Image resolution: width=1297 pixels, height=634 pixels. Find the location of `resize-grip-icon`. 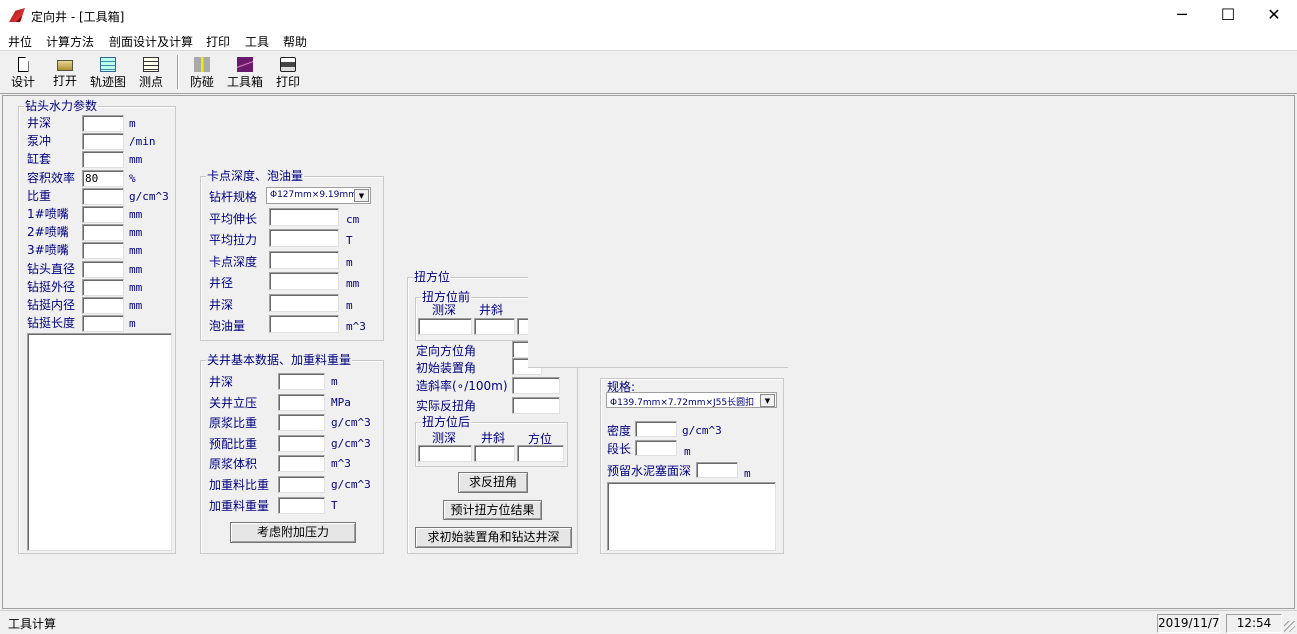

resize-grip-icon is located at coordinates (1289, 626).